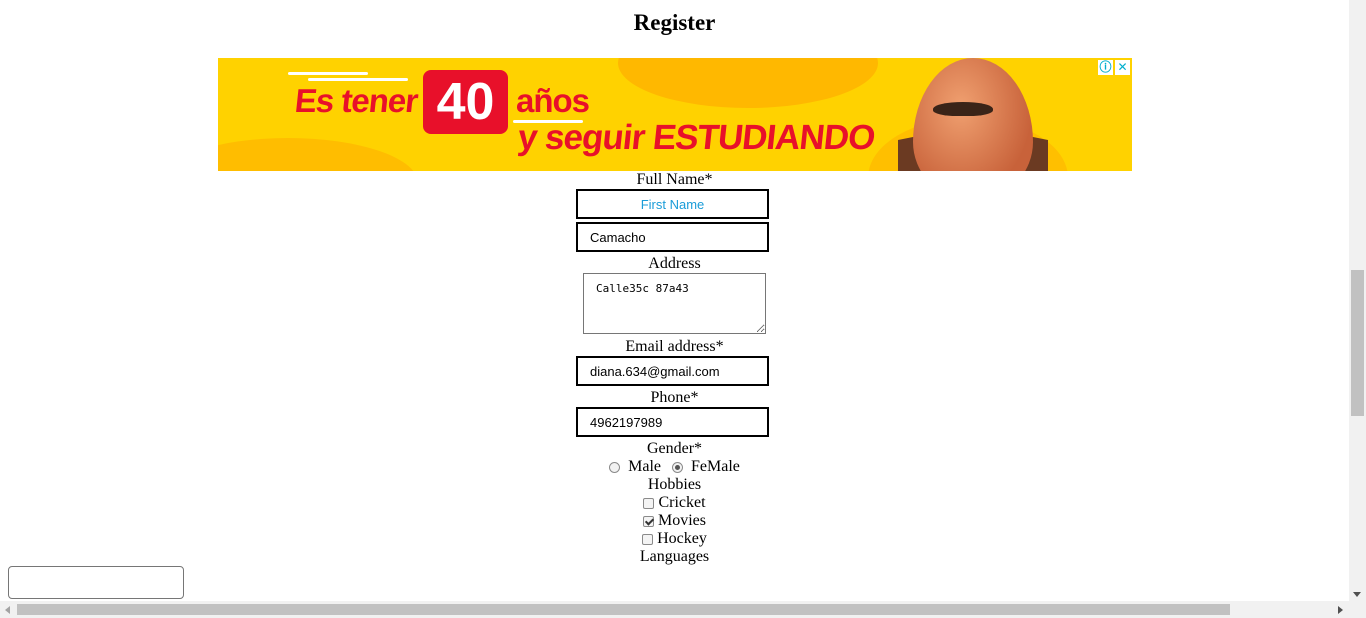 The height and width of the screenshot is (618, 1366). I want to click on horizontal-scrollbar, so click(683, 609).